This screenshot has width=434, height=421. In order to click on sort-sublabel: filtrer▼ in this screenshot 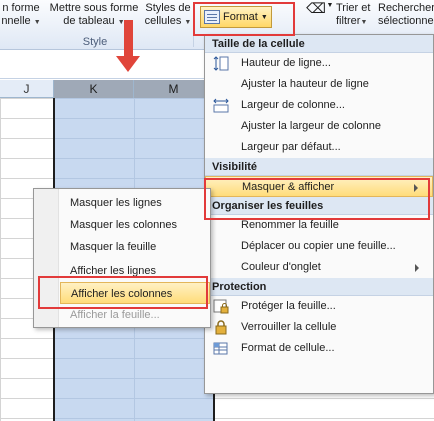, I will do `click(356, 22)`.